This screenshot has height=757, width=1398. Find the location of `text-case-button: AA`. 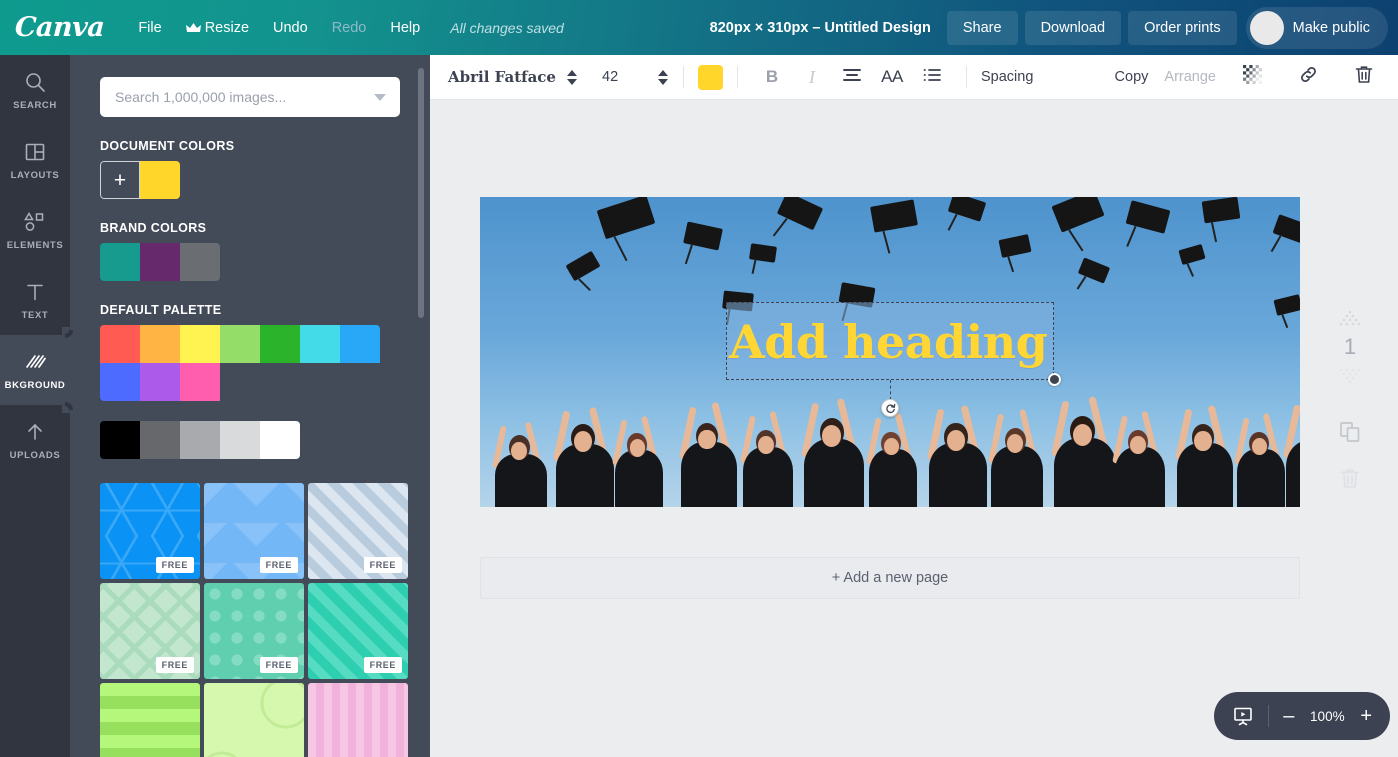

text-case-button: AA is located at coordinates (892, 77).